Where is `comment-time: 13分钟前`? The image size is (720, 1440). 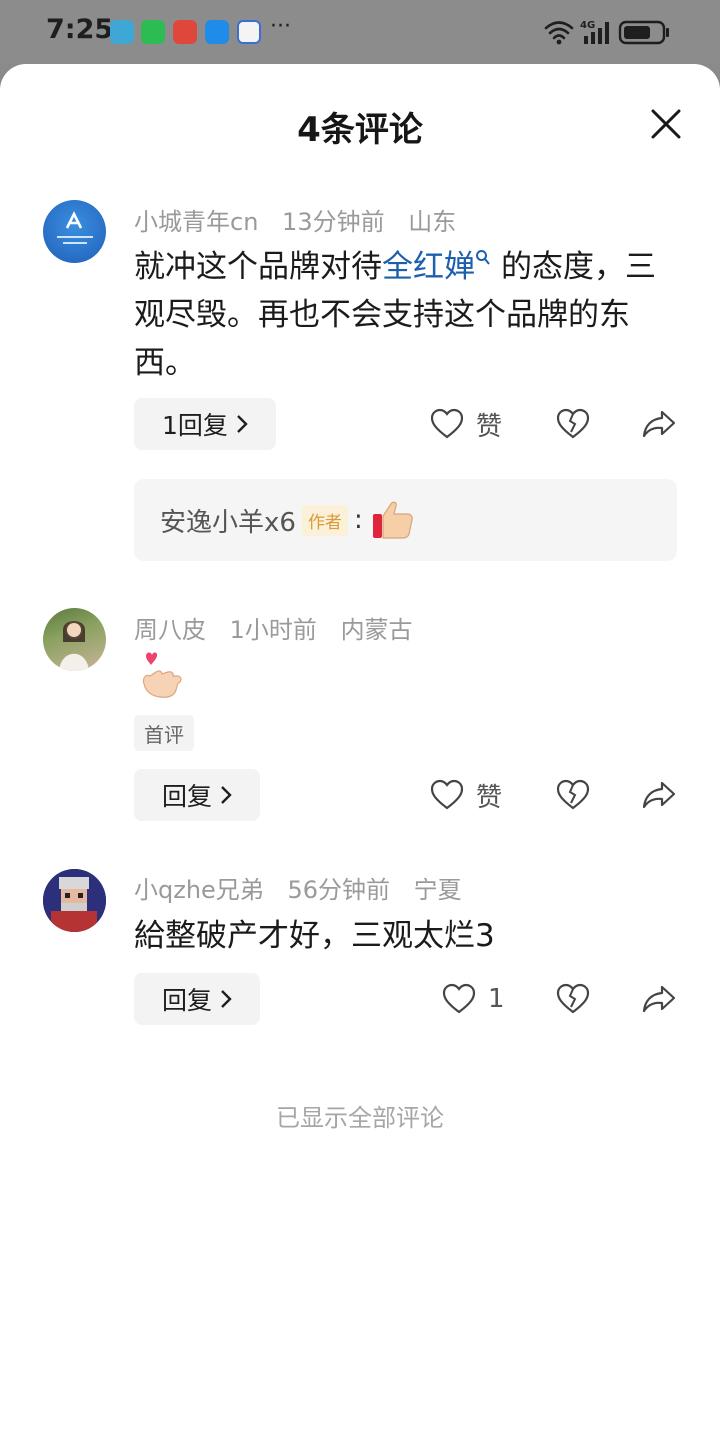 comment-time: 13分钟前 is located at coordinates (333, 222).